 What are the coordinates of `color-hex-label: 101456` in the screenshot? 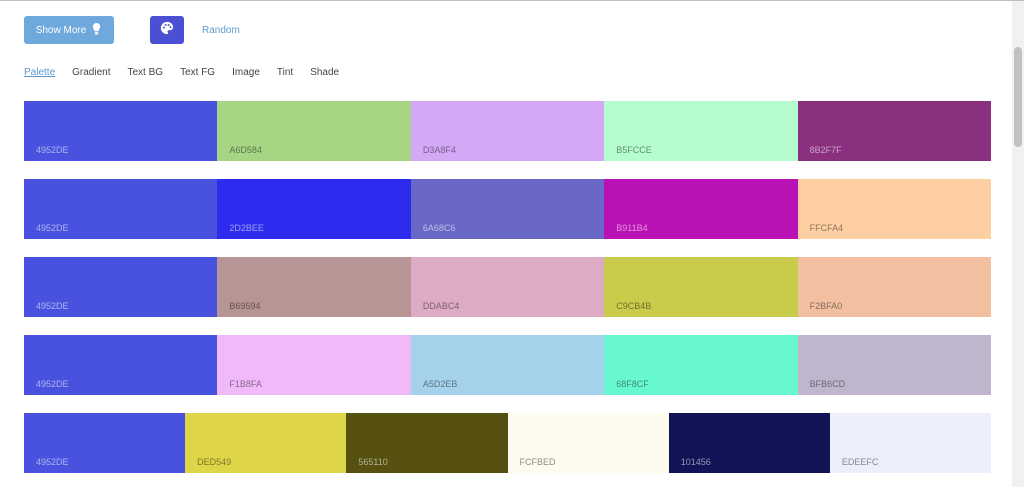 It's located at (695, 462).